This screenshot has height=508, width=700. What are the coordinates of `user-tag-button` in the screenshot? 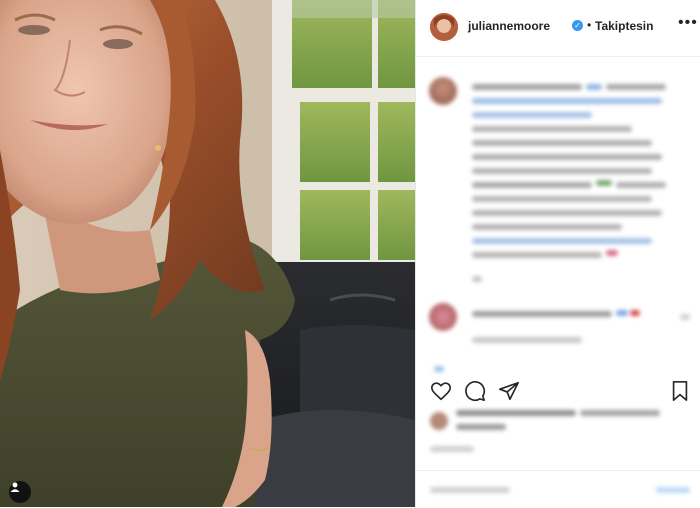 It's located at (20, 492).